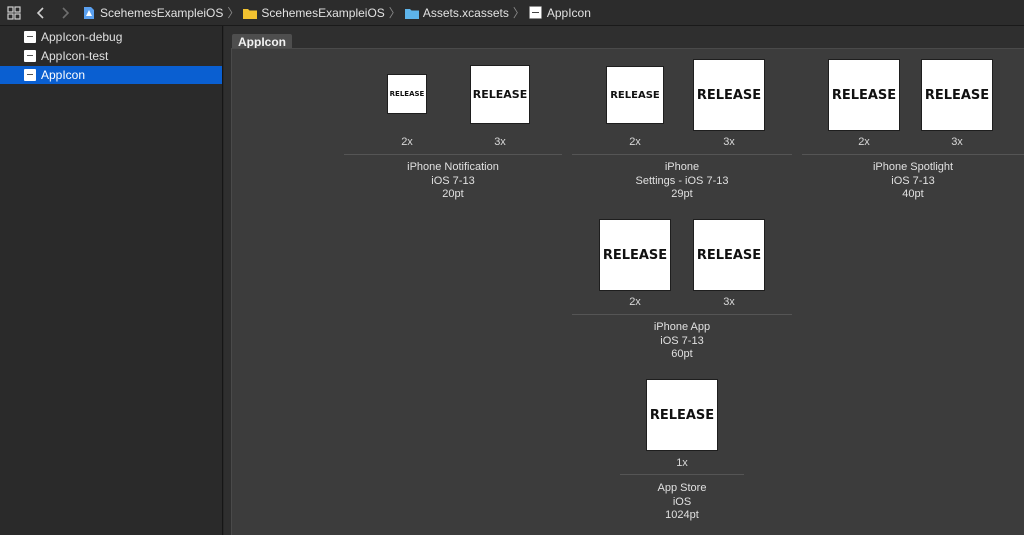  What do you see at coordinates (65, 13) in the screenshot?
I see `forward-chevron-icon` at bounding box center [65, 13].